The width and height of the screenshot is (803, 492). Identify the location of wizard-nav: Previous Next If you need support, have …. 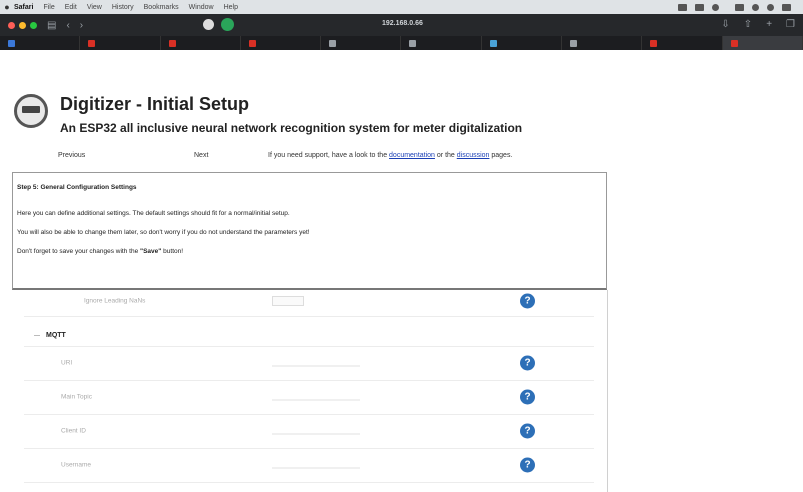
(309, 157).